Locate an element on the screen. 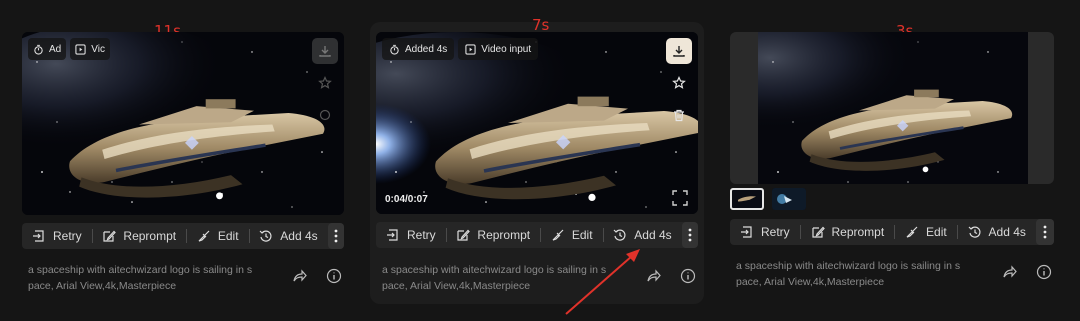 The width and height of the screenshot is (1080, 321). video-preview is located at coordinates (892, 108).